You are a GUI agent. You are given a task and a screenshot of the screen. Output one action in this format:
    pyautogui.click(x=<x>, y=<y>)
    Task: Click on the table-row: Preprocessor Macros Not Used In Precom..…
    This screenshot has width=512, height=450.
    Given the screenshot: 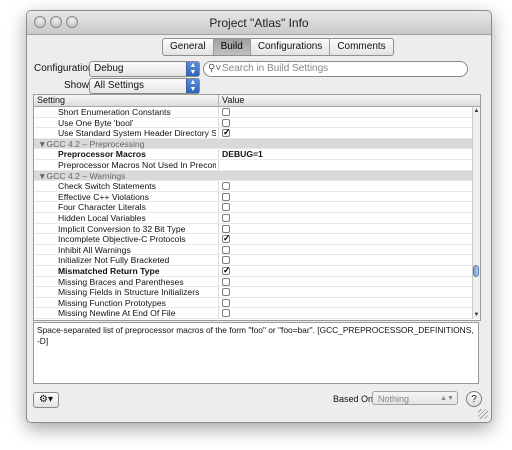 What is the action you would take?
    pyautogui.click(x=253, y=165)
    